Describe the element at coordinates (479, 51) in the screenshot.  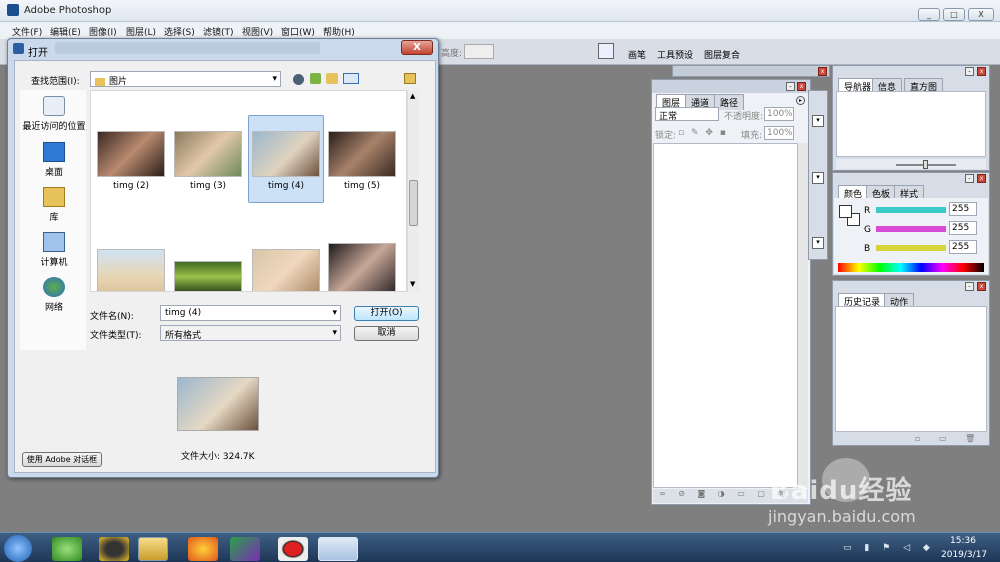
I see `height-field` at that location.